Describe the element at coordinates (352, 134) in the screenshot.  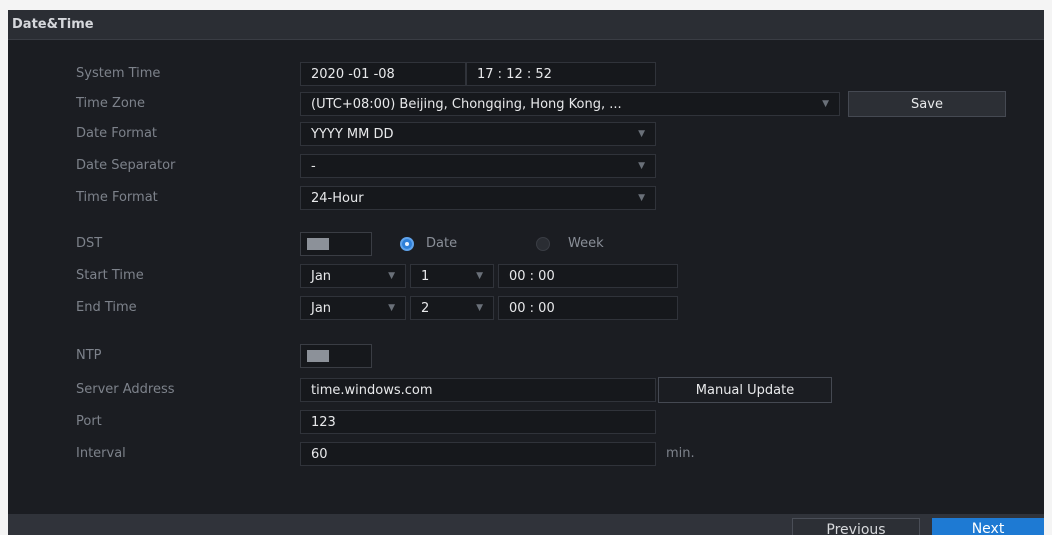
I see `date-format-value: YYYY MM DD` at that location.